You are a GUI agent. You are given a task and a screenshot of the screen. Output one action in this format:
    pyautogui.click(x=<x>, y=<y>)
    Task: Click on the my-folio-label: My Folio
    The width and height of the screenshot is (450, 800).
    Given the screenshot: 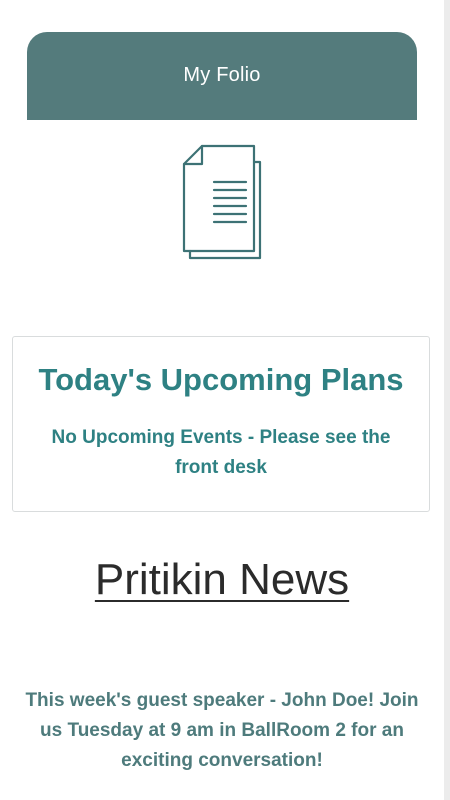 What is the action you would take?
    pyautogui.click(x=222, y=74)
    